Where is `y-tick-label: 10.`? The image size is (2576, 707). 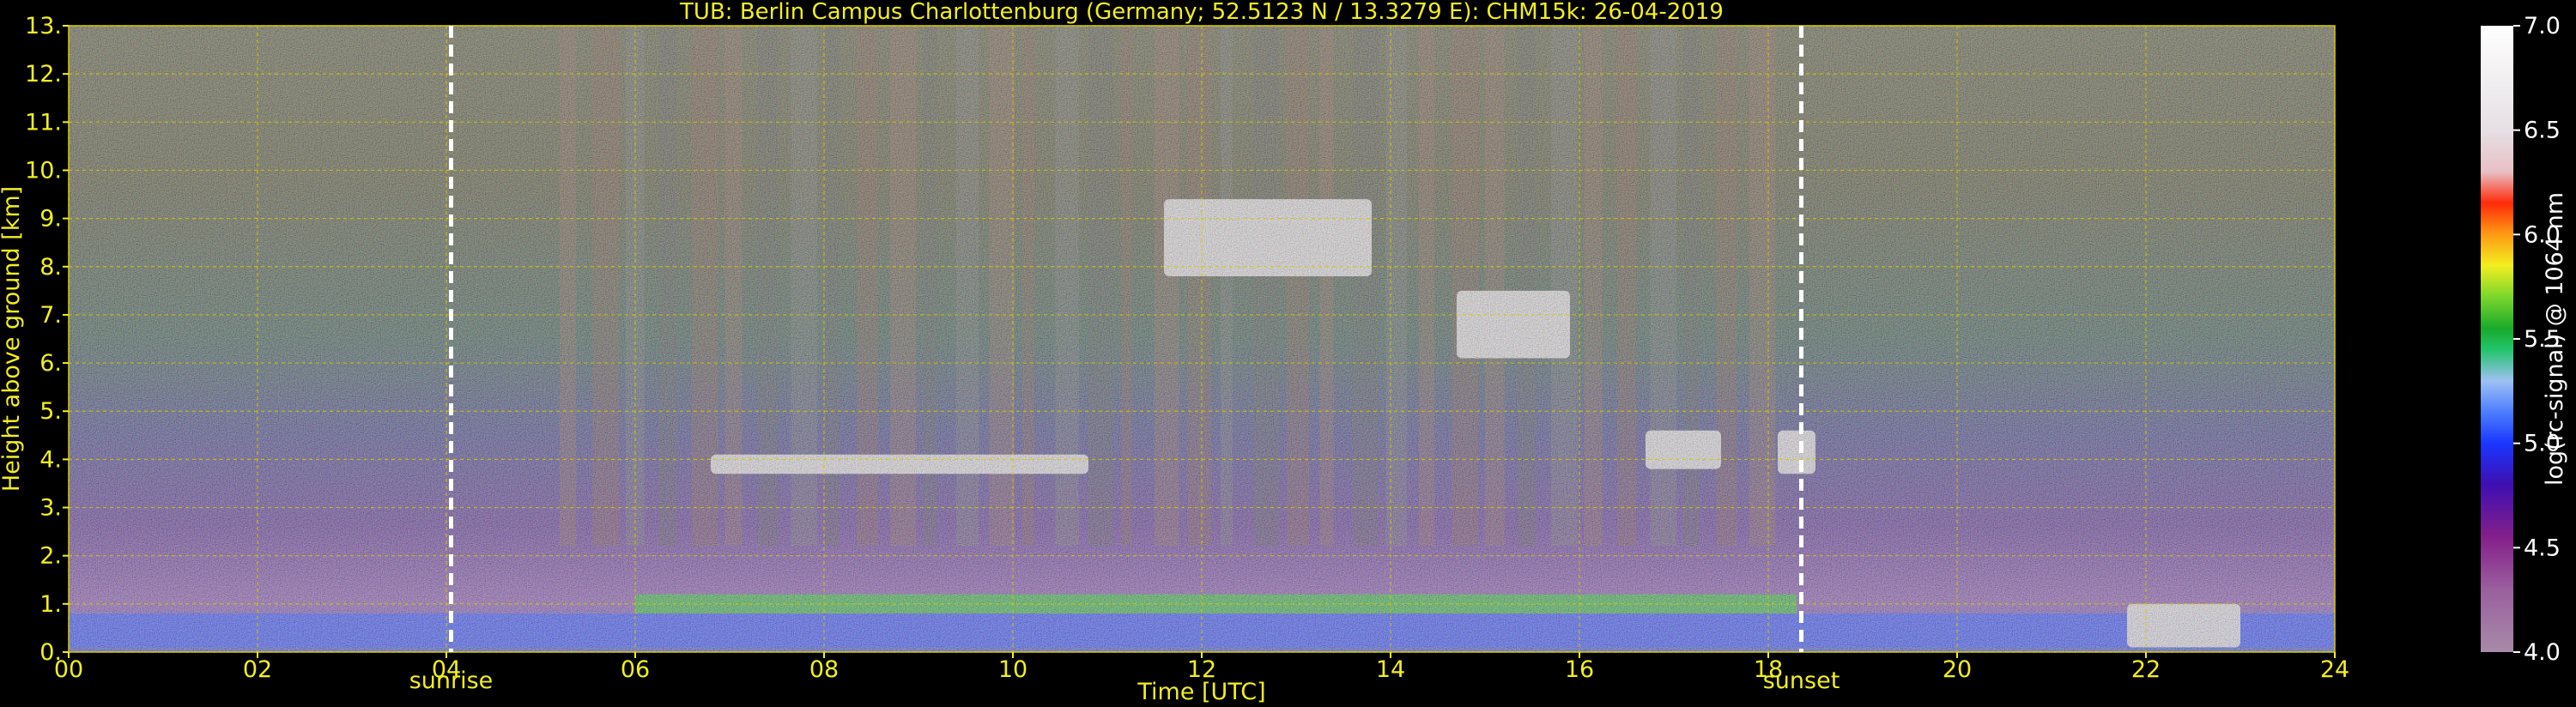 y-tick-label: 10. is located at coordinates (43, 171).